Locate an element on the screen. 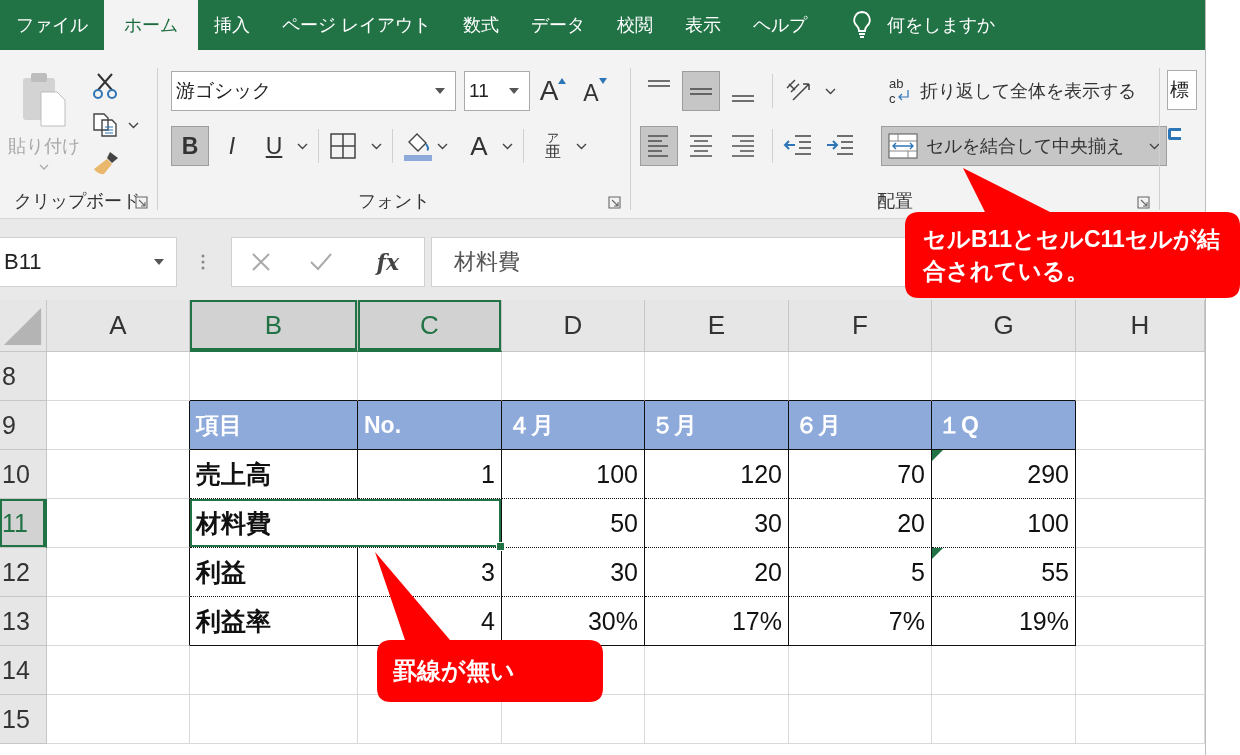  menu-tab: 表示 is located at coordinates (703, 25).